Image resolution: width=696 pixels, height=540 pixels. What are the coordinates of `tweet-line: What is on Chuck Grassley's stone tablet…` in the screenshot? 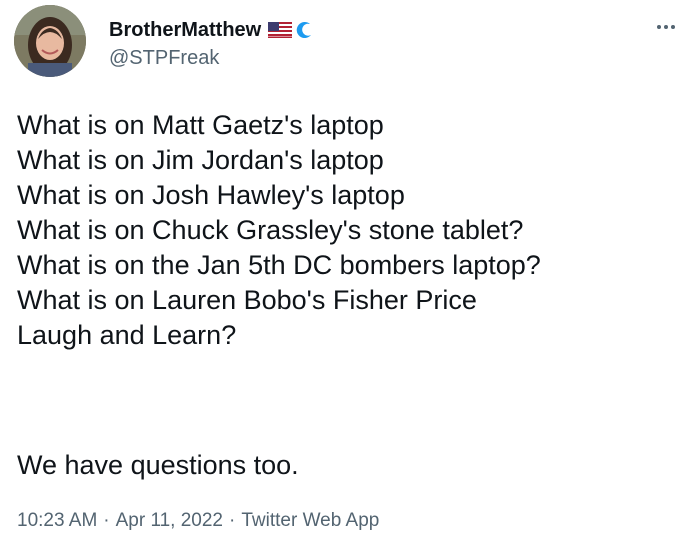 It's located at (270, 230).